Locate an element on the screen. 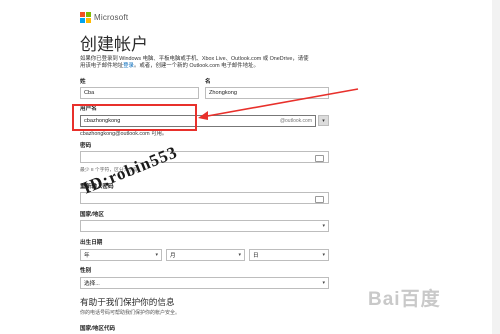 This screenshot has width=500, height=334. first-name-label: 名 is located at coordinates (208, 82).